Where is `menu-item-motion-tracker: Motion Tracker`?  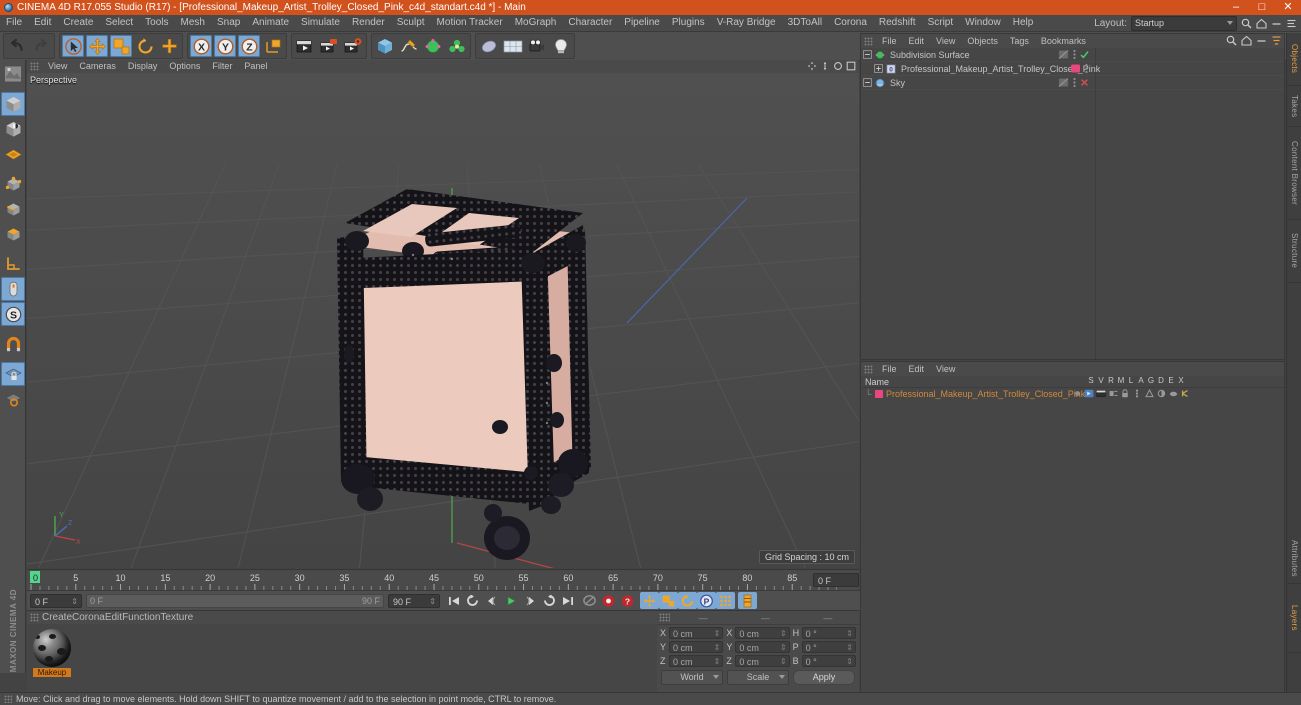 menu-item-motion-tracker: Motion Tracker is located at coordinates (470, 23).